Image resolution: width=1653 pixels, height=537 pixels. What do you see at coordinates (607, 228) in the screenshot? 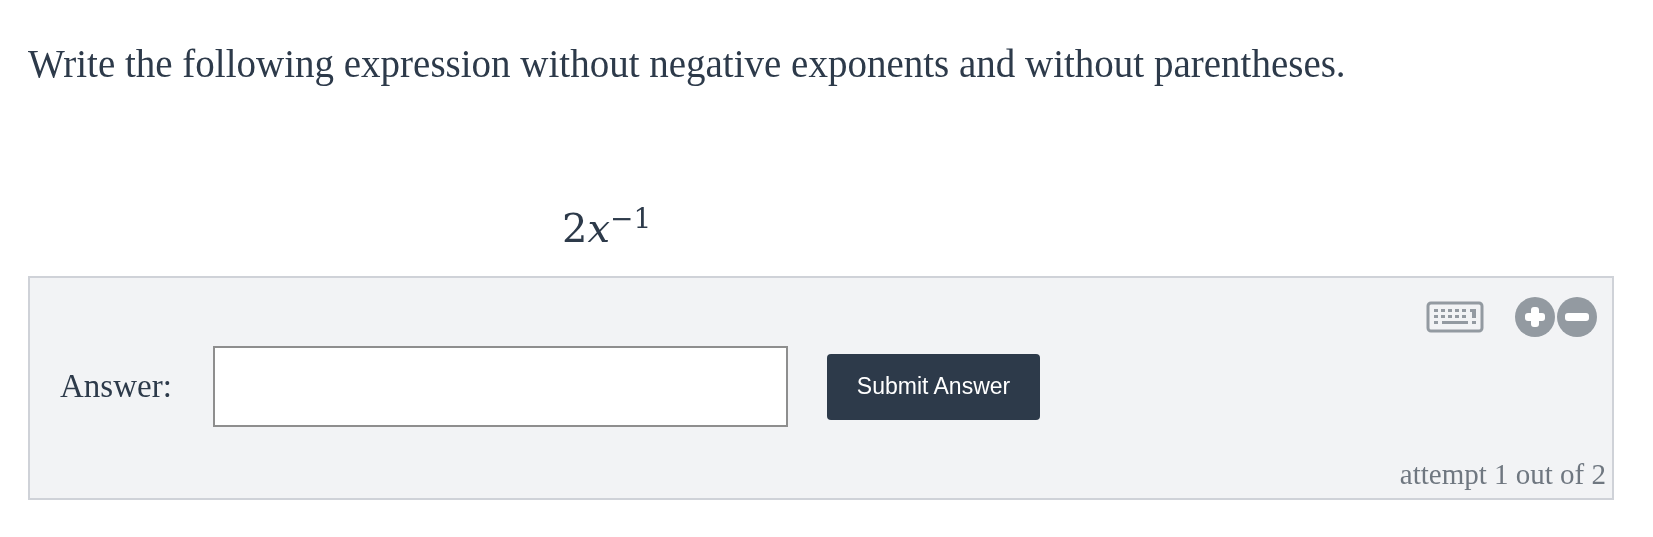
I see `math-expression: 2x$^{−1}$` at bounding box center [607, 228].